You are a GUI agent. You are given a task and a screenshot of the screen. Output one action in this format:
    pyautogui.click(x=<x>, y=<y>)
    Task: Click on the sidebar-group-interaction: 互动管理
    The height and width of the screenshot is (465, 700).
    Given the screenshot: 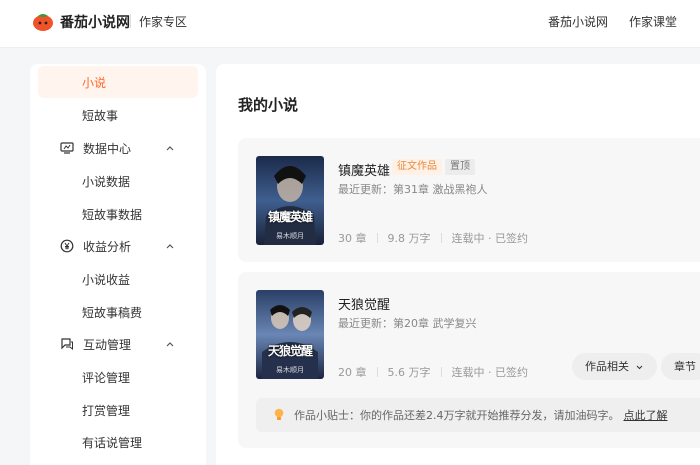 What is the action you would take?
    pyautogui.click(x=118, y=344)
    